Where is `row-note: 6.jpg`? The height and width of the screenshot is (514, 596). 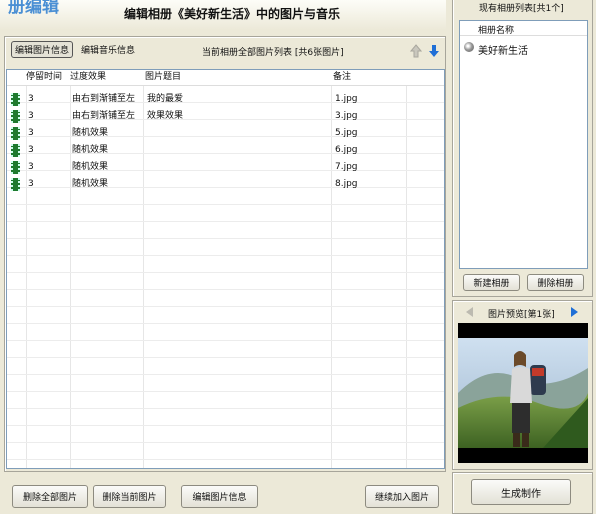 row-note: 6.jpg is located at coordinates (346, 150).